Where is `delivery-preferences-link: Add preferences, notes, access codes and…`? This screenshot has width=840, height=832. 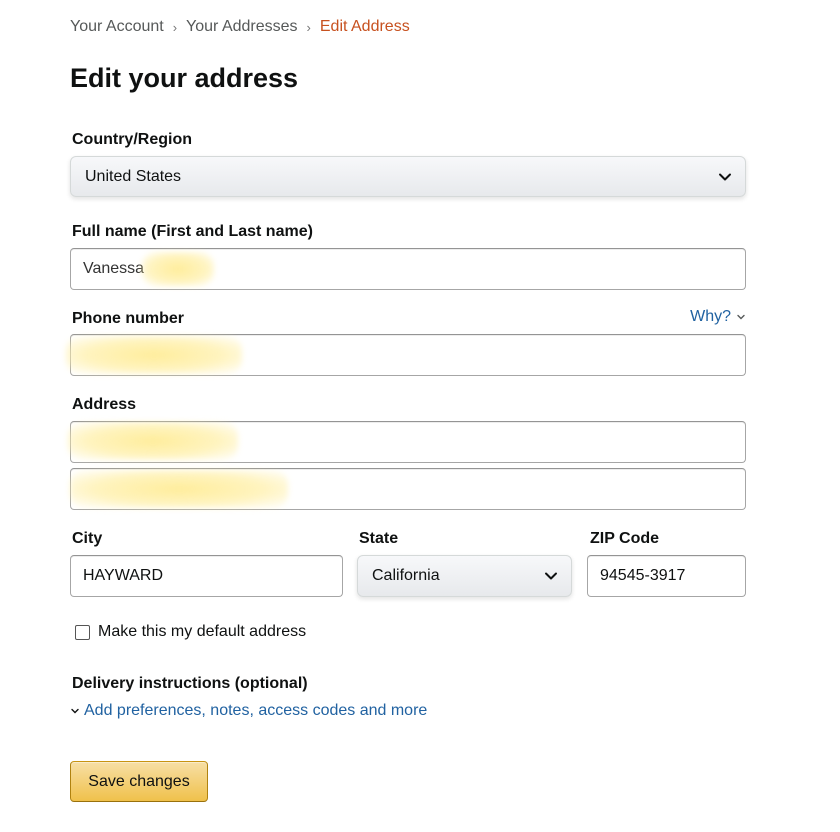
delivery-preferences-link: Add preferences, notes, access codes and… is located at coordinates (248, 711).